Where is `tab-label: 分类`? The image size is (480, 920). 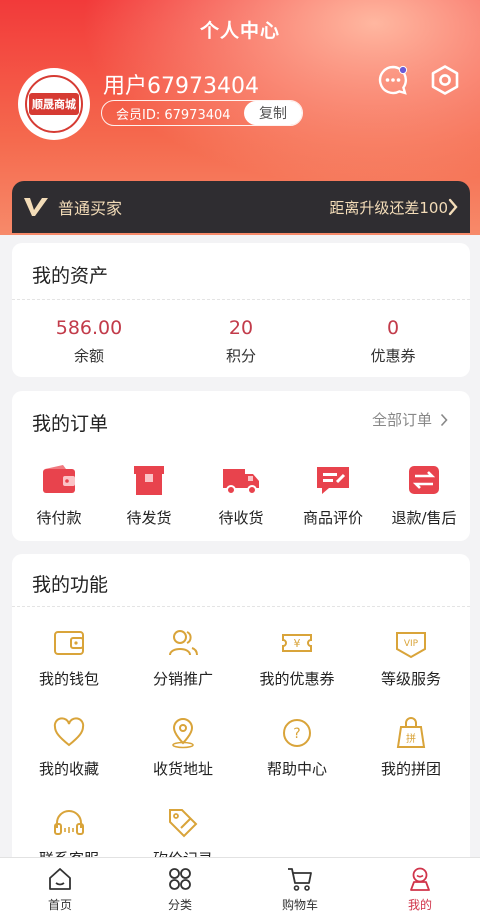
tab-label: 分类 is located at coordinates (179, 905).